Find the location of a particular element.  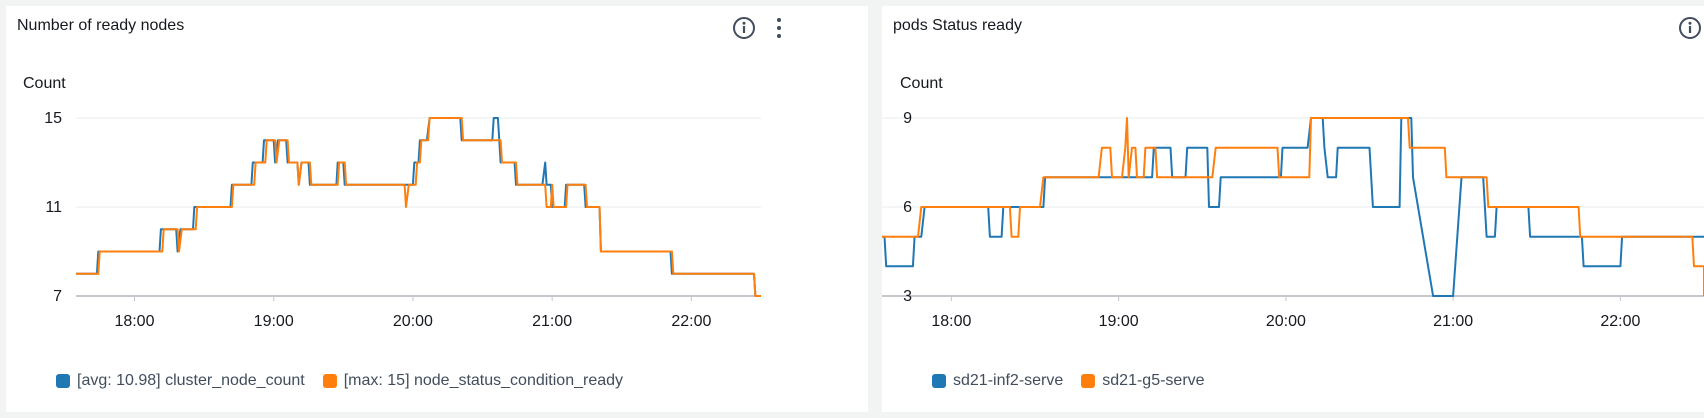

y-tick-label: 6 is located at coordinates (907, 207).